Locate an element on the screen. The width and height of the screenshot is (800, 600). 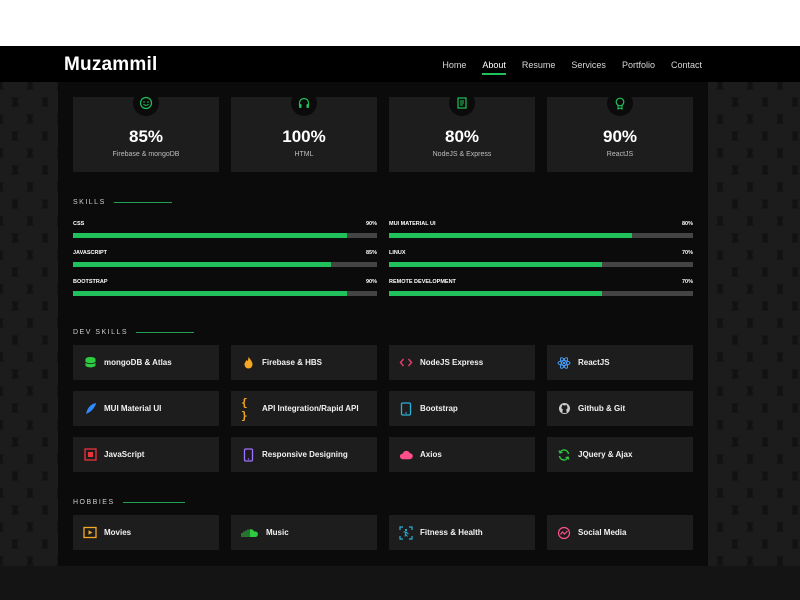
skill-bar: MUI MATERIAL UI 80% is located at coordinates (541, 229).